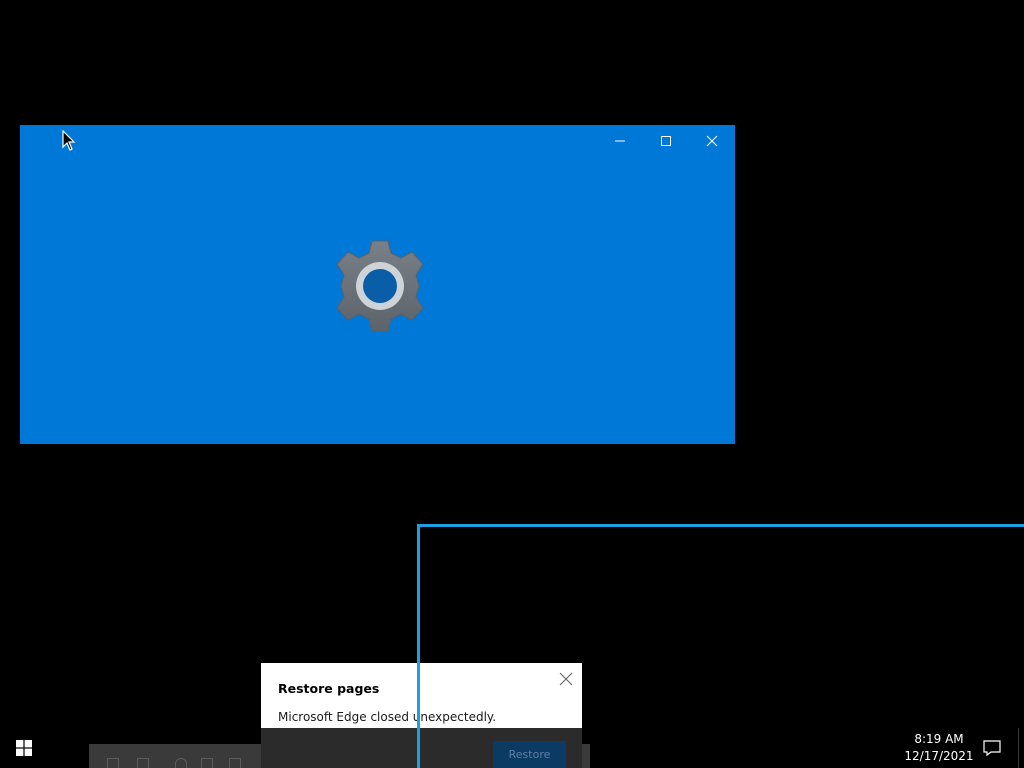 Image resolution: width=1024 pixels, height=768 pixels. I want to click on edge-toolbar-ghost, so click(175, 756).